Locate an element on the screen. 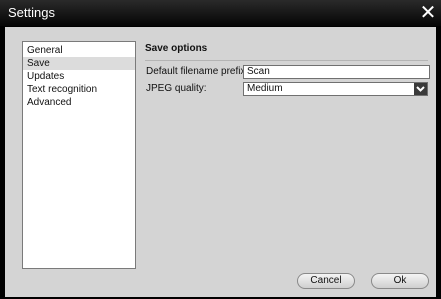 The width and height of the screenshot is (441, 299). jpeg-quality-select: Medium is located at coordinates (335, 89).